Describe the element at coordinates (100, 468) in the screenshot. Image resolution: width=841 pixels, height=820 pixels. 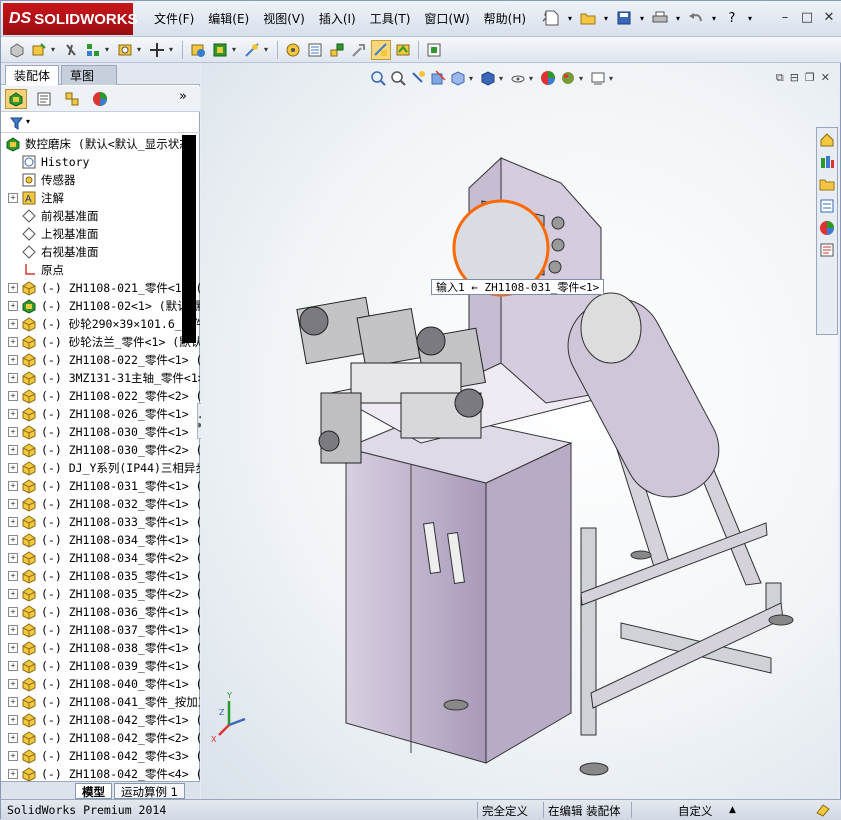
I see `tree-item: + (-) DJ_Y系列(IP44)三相异步` at that location.